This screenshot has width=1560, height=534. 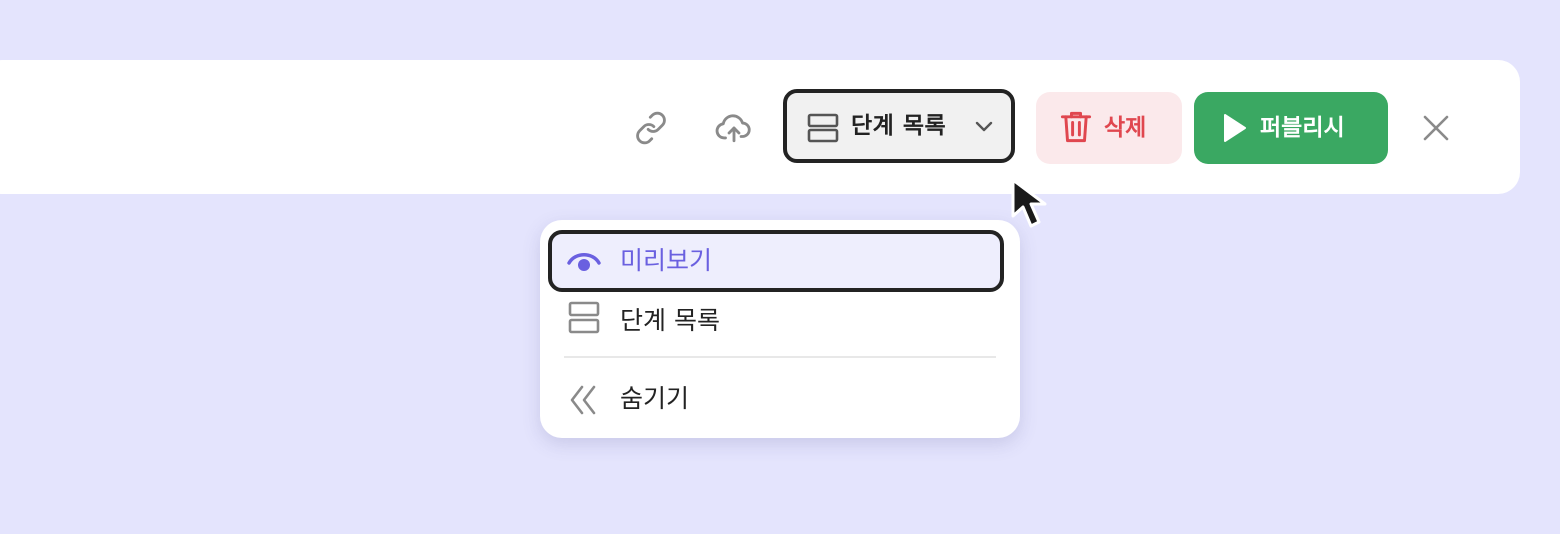 I want to click on view-mode-dropdown-menu: 미리보기 단계 목록 숨기기, so click(x=780, y=329).